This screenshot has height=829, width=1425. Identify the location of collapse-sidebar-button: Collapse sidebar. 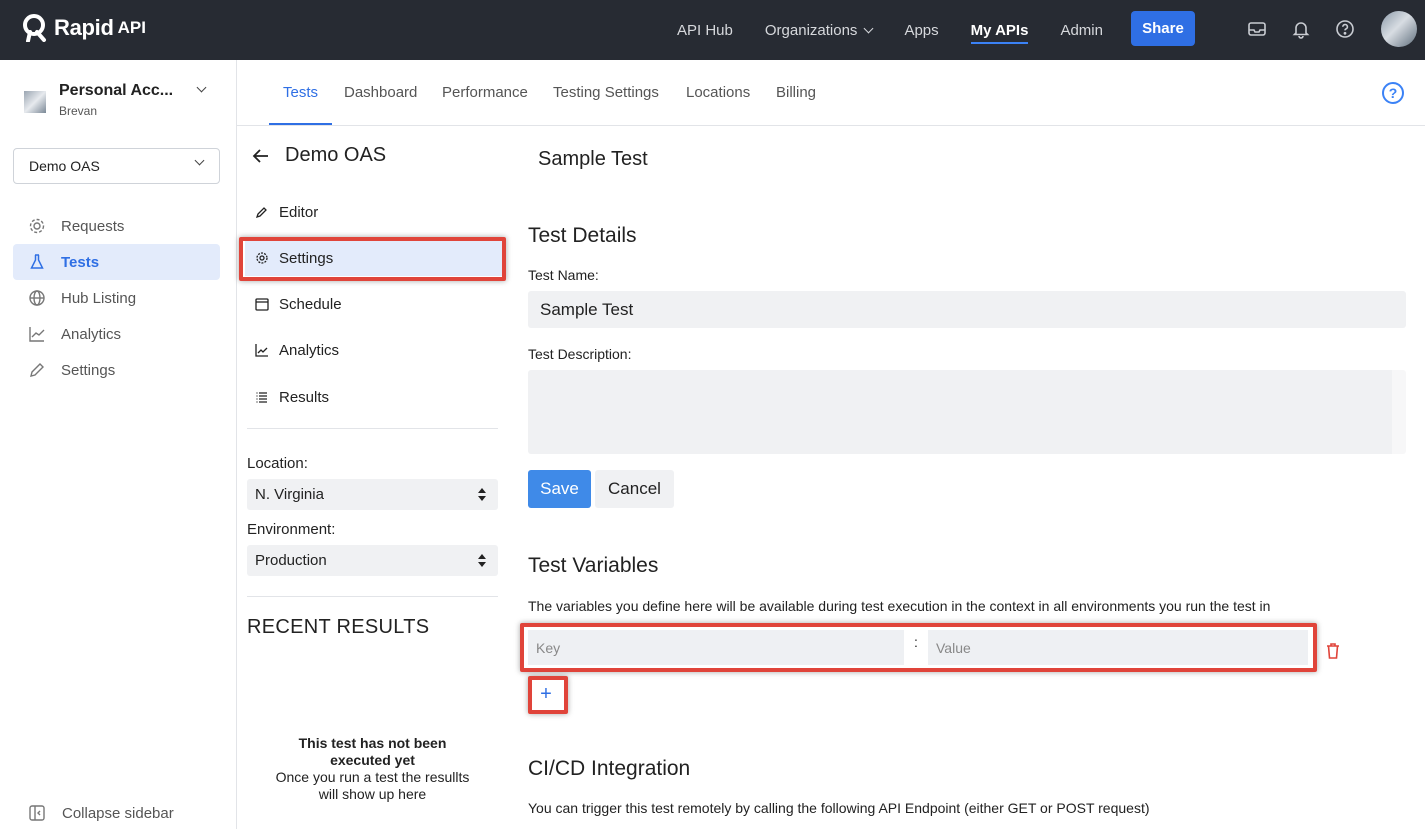
(101, 813).